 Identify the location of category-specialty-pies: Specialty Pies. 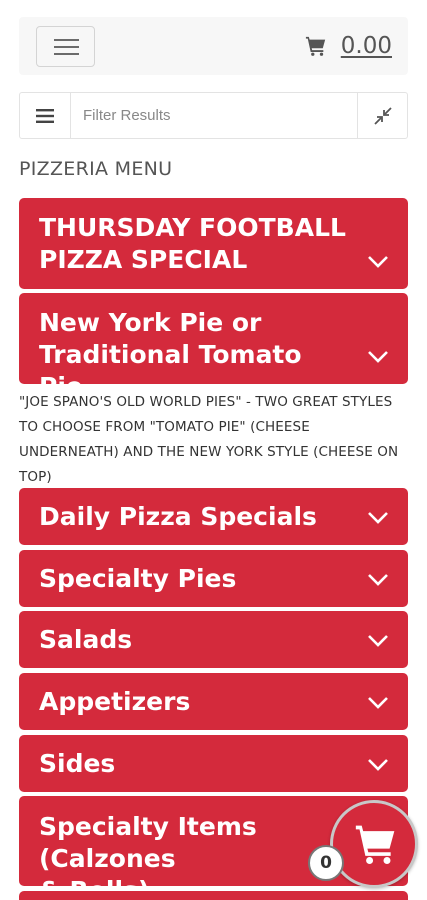
(213, 578).